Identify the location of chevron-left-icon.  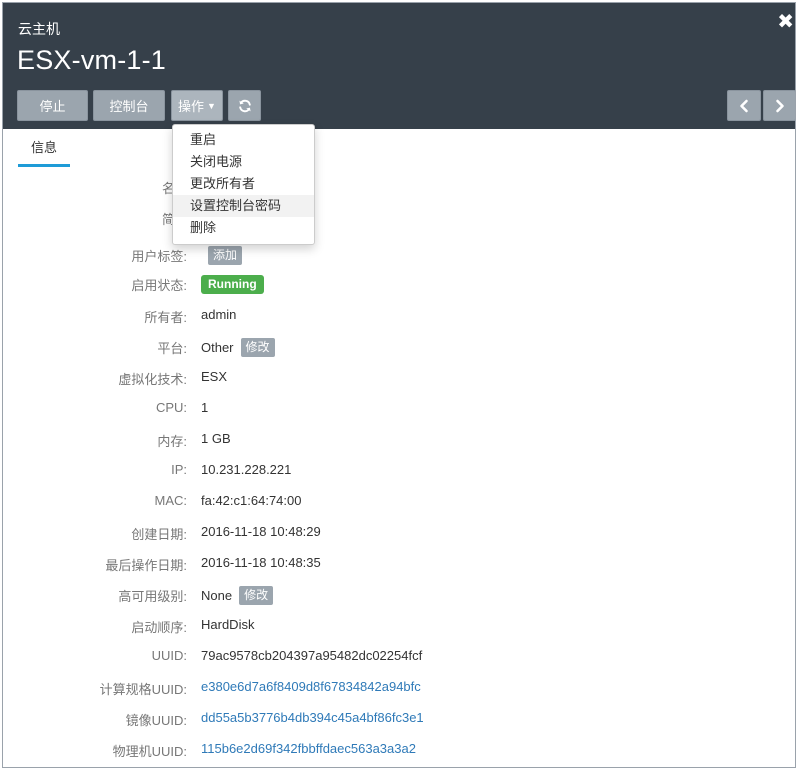
(744, 106).